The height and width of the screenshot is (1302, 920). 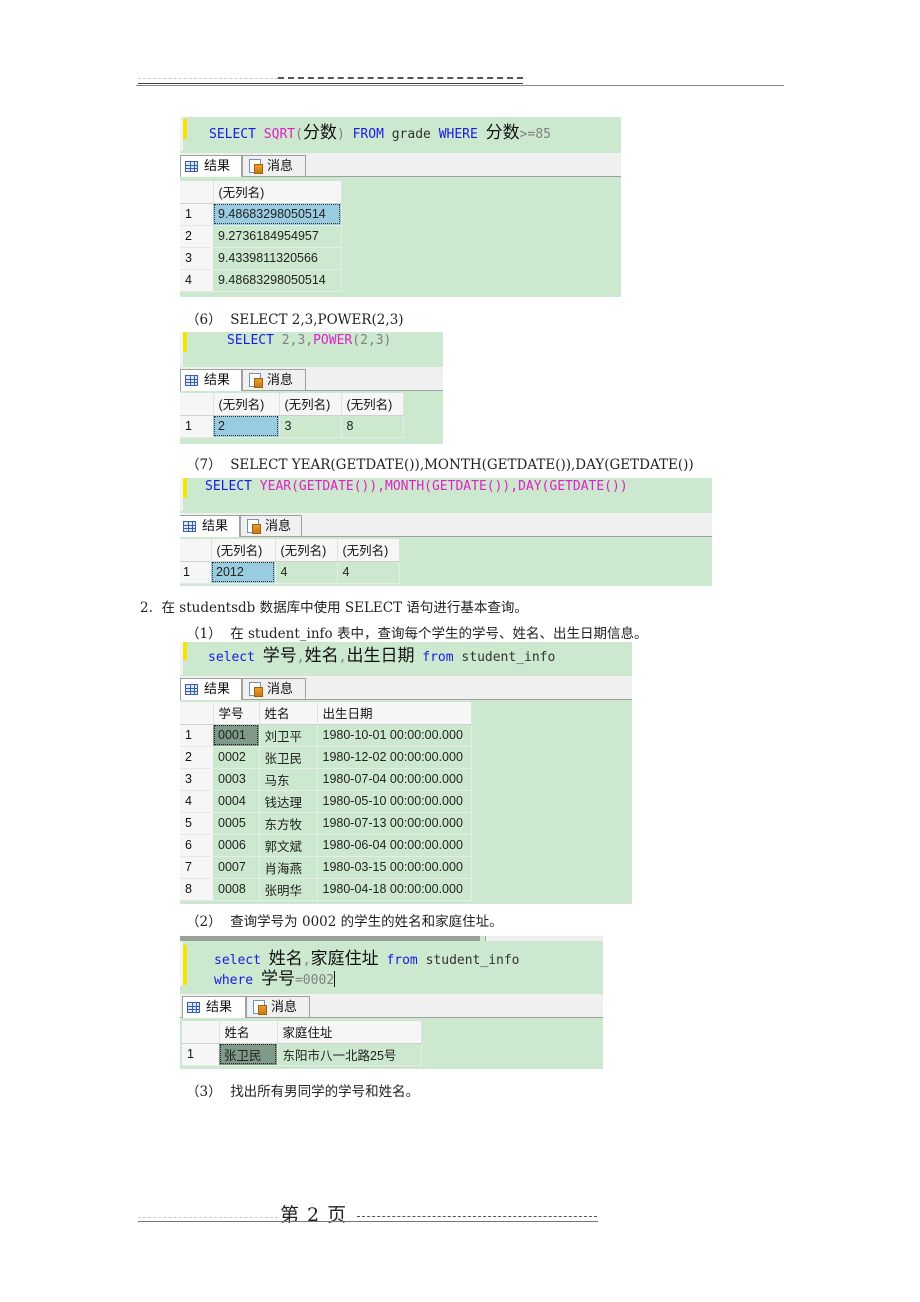 What do you see at coordinates (394, 845) in the screenshot?
I see `cell: 1980-06-04 00:00:00.000` at bounding box center [394, 845].